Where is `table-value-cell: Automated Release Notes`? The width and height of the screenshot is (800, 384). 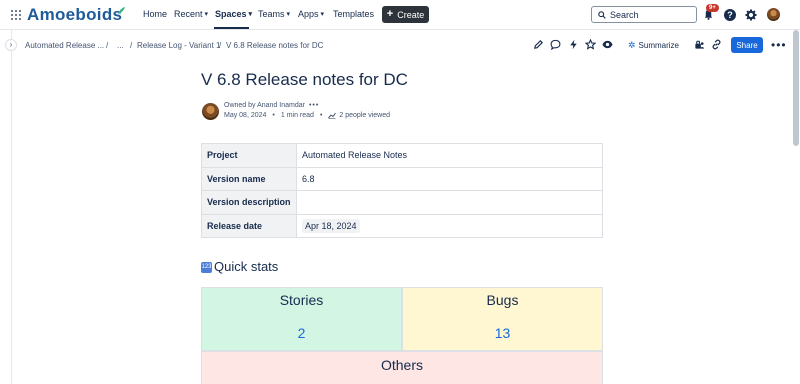 table-value-cell: Automated Release Notes is located at coordinates (449, 155).